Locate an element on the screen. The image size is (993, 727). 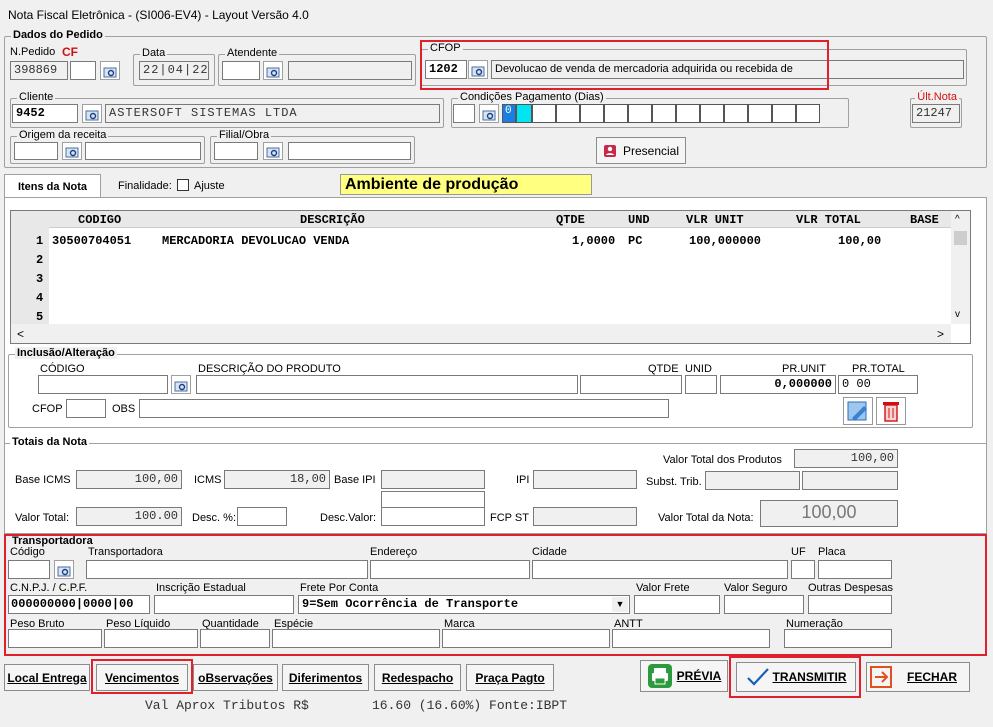
transp-especie-input is located at coordinates (356, 638).